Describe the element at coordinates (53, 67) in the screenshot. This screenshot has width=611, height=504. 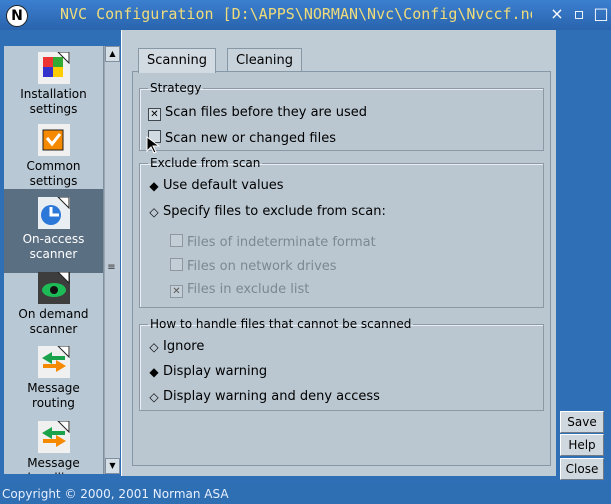
I see `installation-icon` at that location.